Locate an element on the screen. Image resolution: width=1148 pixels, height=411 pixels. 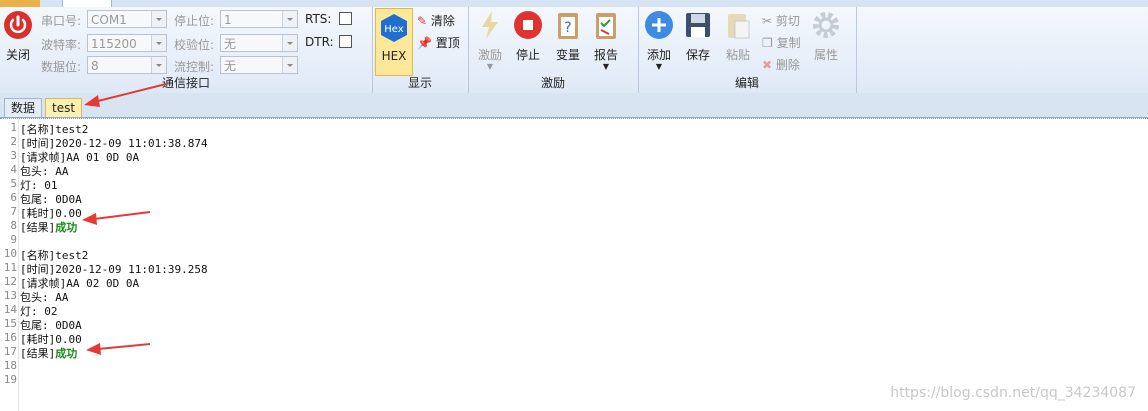
paste-icon is located at coordinates (739, 26).